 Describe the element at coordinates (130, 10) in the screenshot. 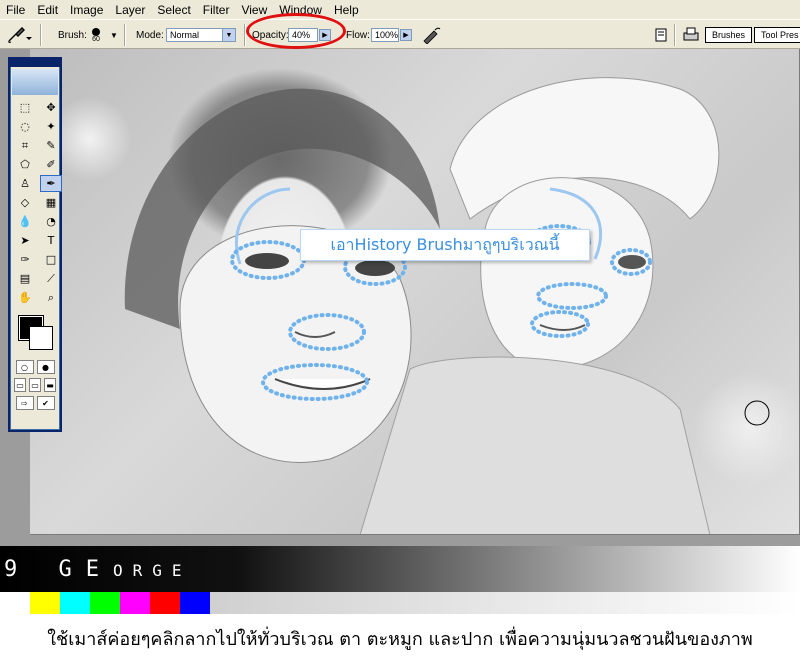

I see `menu-layer: Layer` at that location.